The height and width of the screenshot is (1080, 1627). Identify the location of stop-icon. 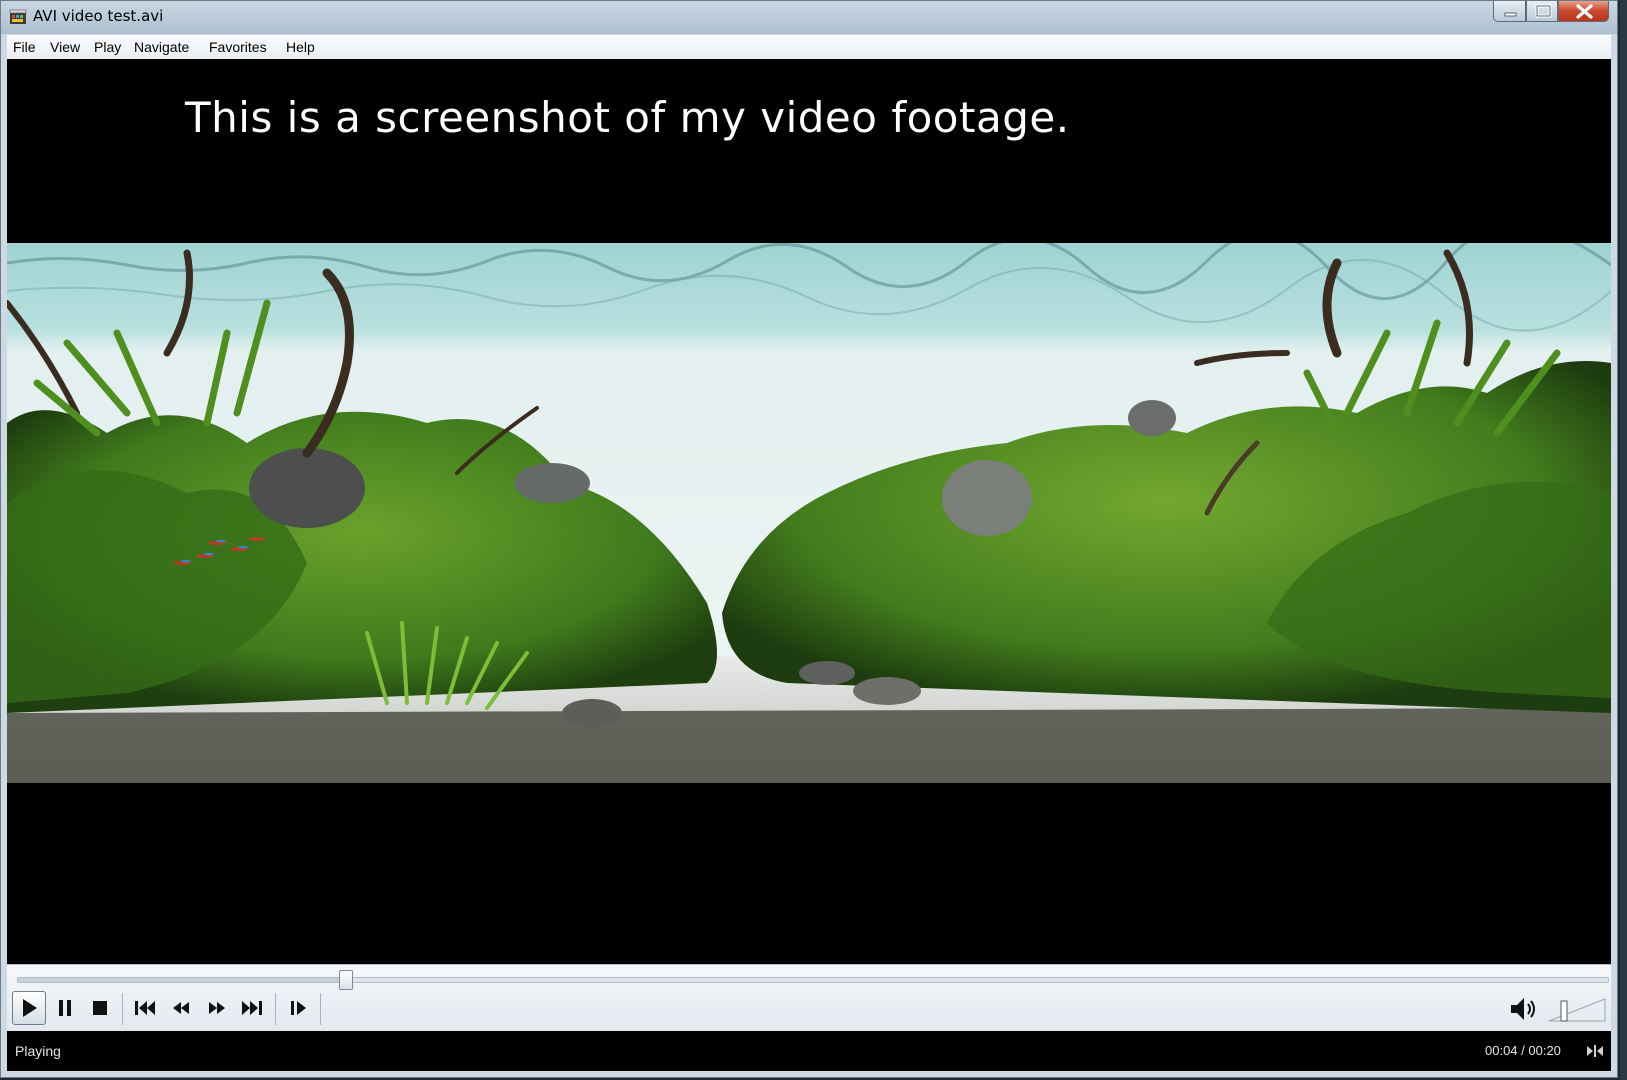
(100, 1008).